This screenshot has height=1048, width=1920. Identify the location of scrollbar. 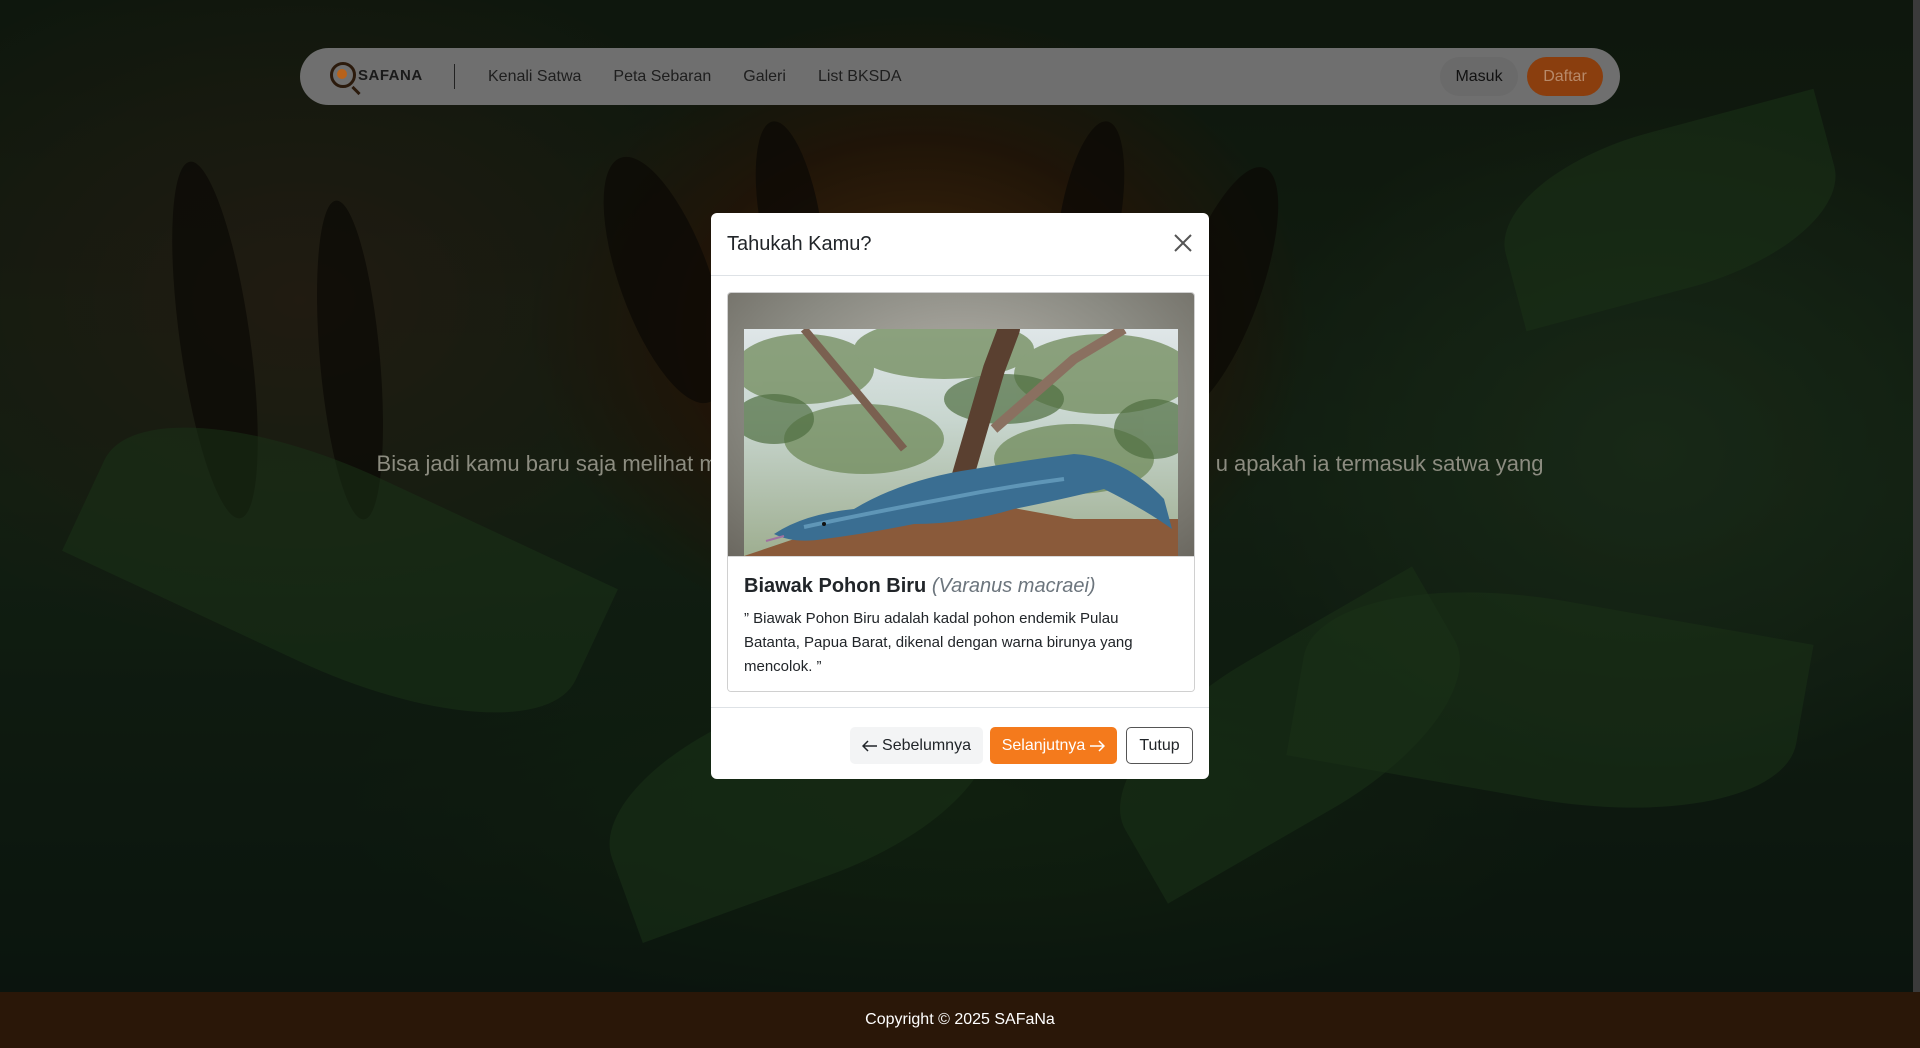
(1916, 496).